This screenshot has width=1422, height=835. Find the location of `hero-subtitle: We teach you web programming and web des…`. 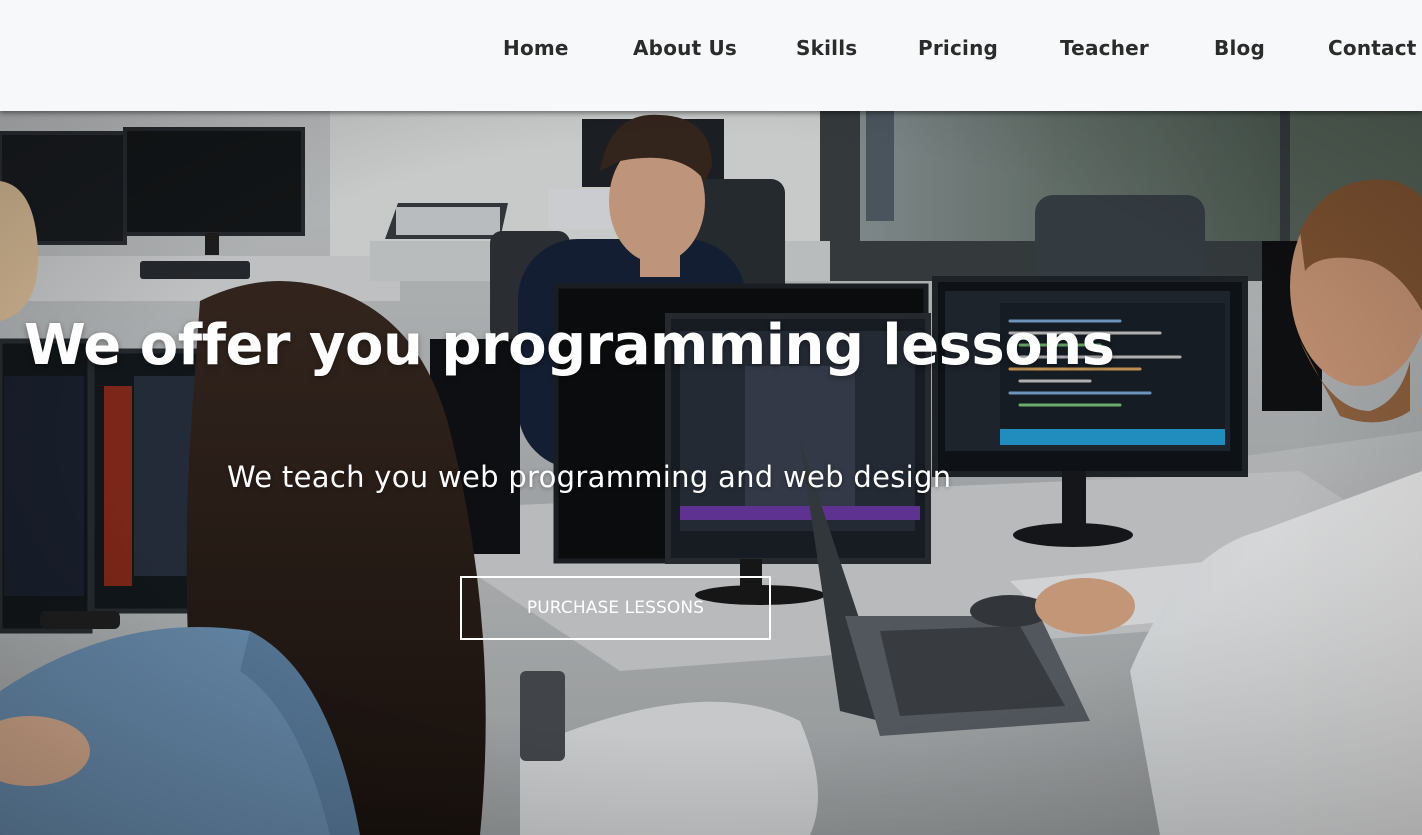

hero-subtitle: We teach you web programming and web des… is located at coordinates (589, 477).